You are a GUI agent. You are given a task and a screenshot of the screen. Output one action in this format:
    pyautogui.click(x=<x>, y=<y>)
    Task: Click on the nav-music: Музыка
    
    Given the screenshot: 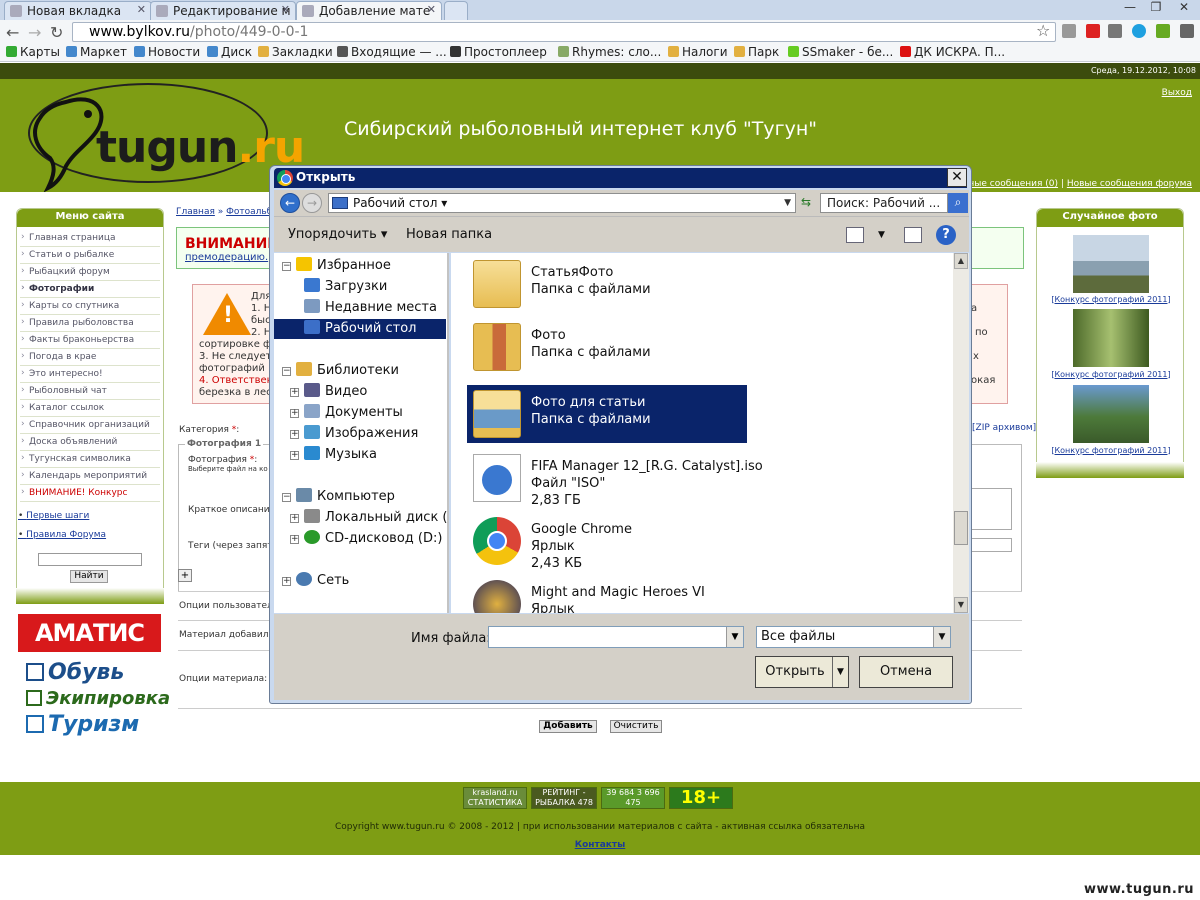 What is the action you would take?
    pyautogui.click(x=340, y=455)
    